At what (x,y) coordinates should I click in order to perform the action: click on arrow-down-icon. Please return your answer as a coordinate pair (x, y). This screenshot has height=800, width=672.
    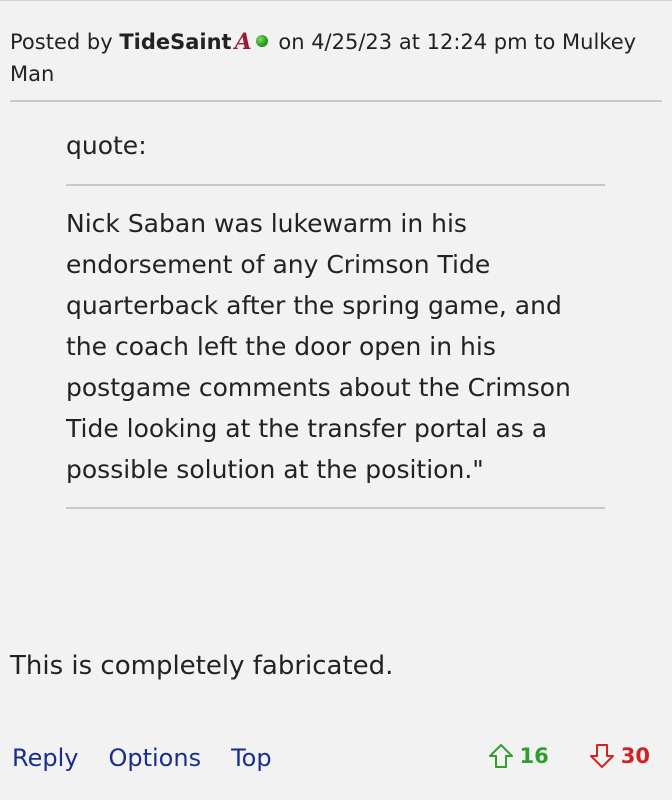
    Looking at the image, I should click on (601, 756).